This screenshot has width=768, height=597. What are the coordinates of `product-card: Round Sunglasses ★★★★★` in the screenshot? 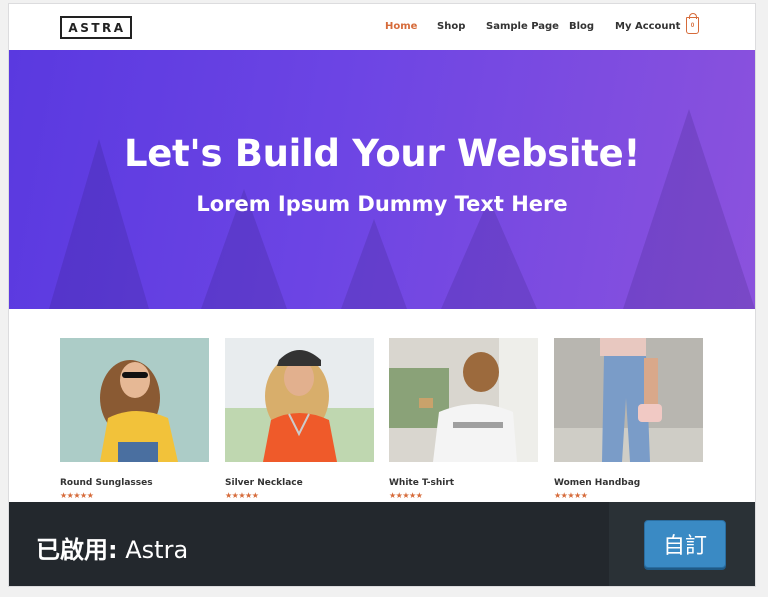 It's located at (134, 419).